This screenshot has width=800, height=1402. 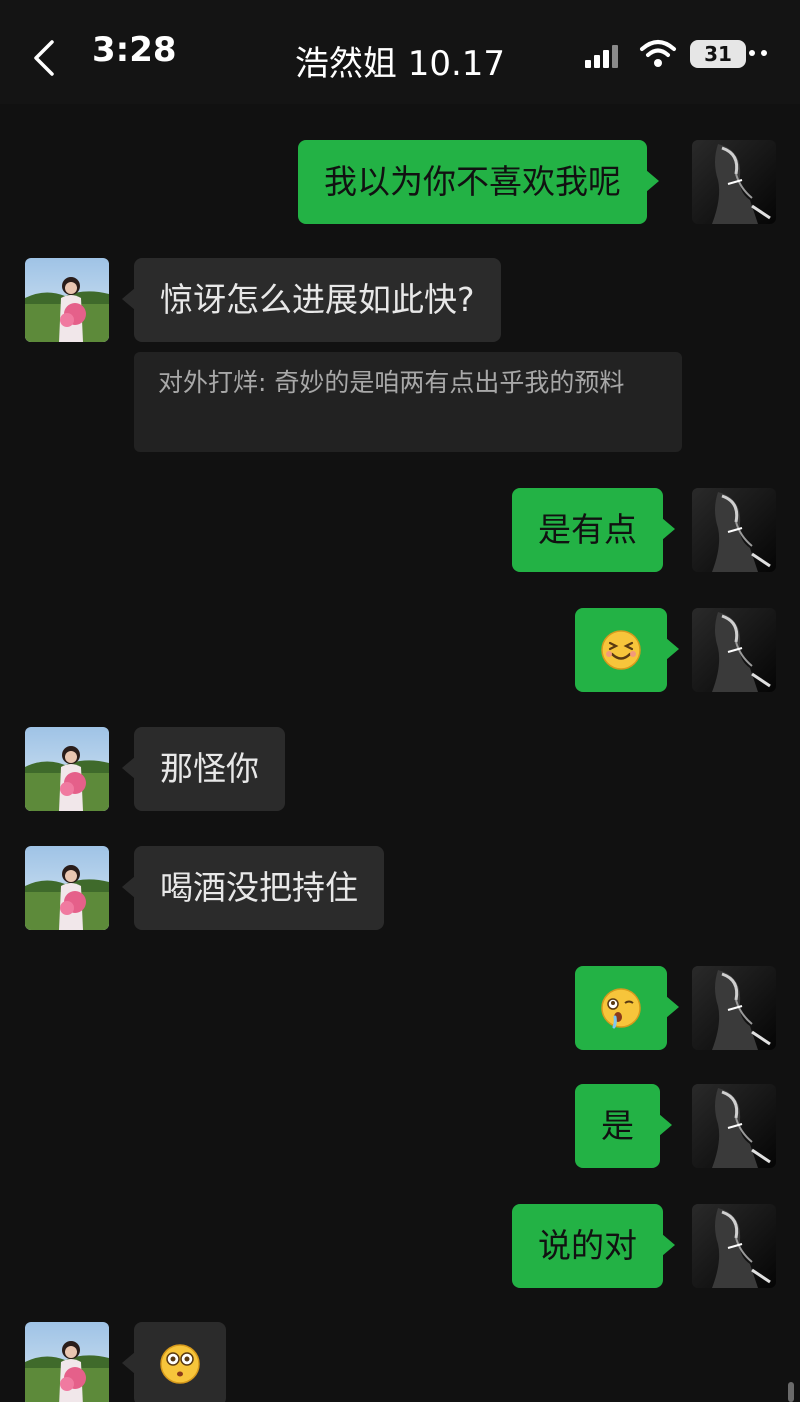 I want to click on grinning-squint-emoji-icon, so click(x=621, y=649).